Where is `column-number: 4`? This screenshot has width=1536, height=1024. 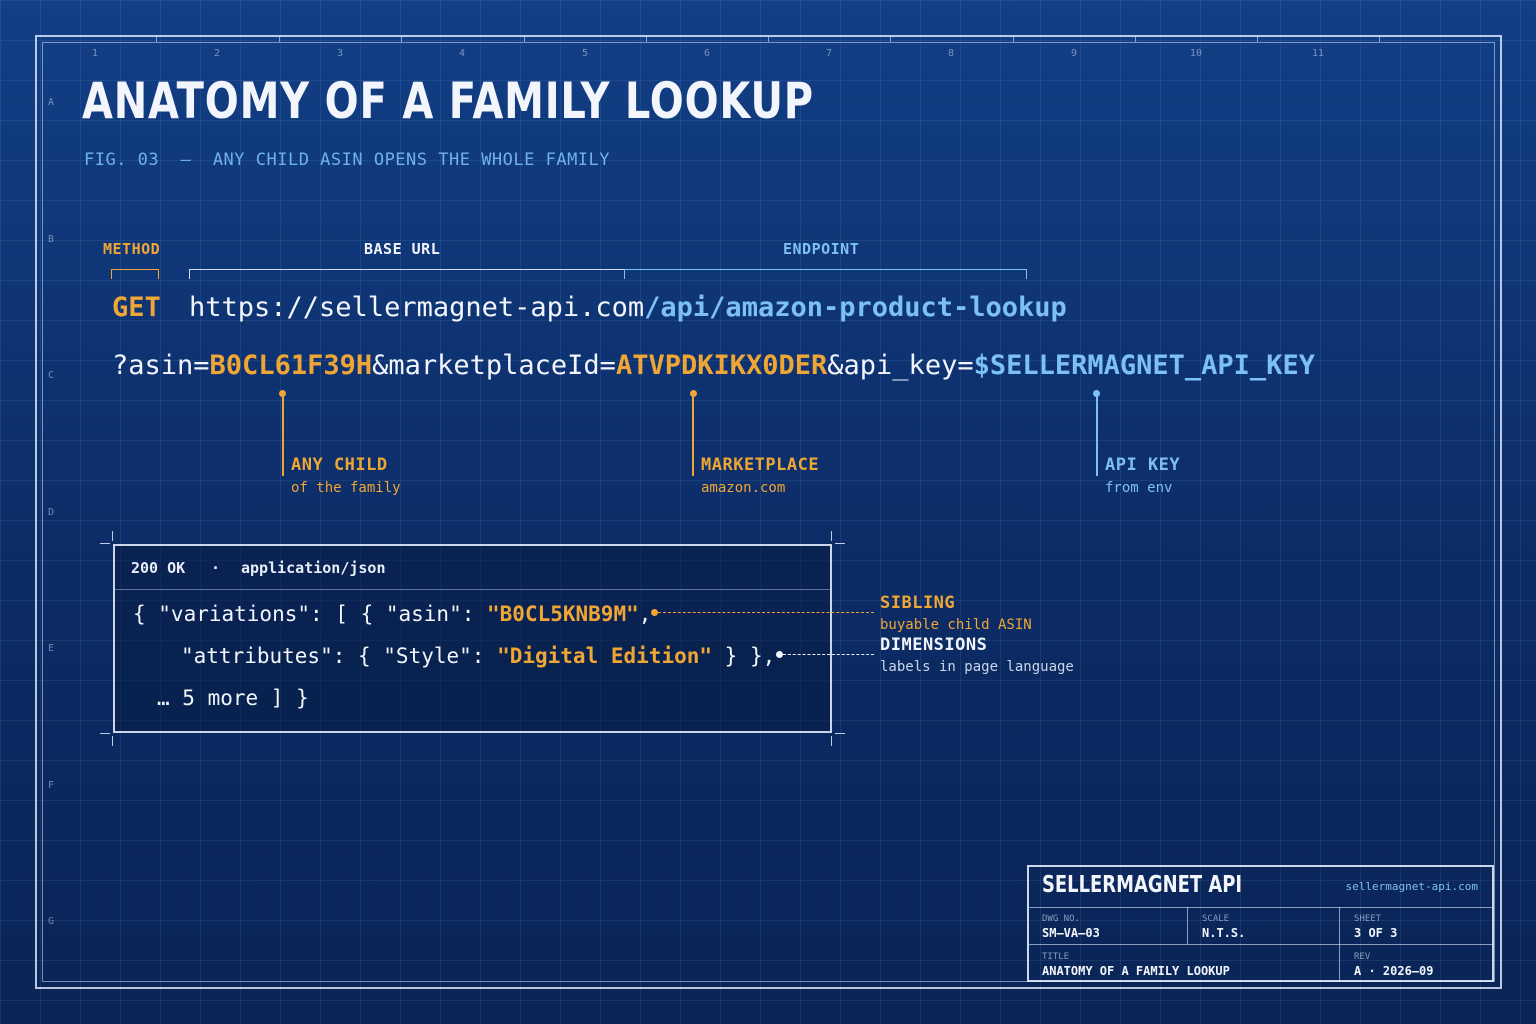 column-number: 4 is located at coordinates (462, 53).